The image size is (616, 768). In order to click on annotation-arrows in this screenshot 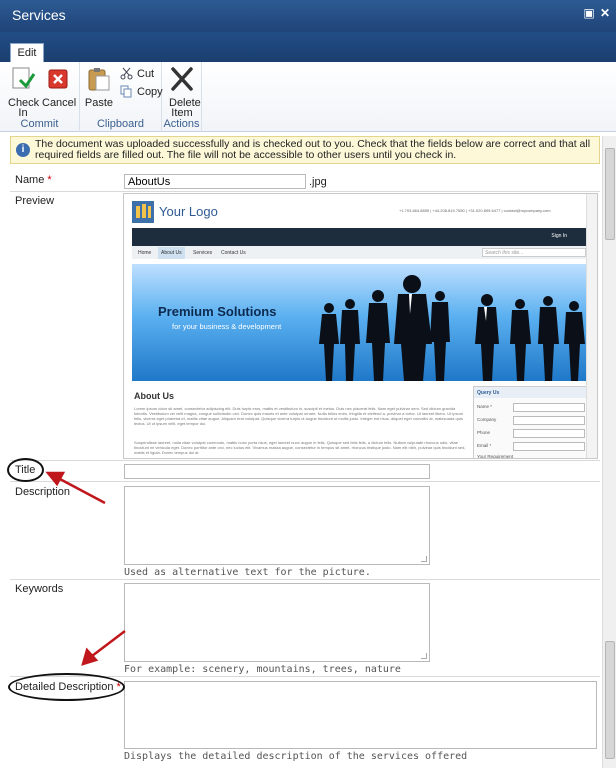, I will do `click(85, 568)`.